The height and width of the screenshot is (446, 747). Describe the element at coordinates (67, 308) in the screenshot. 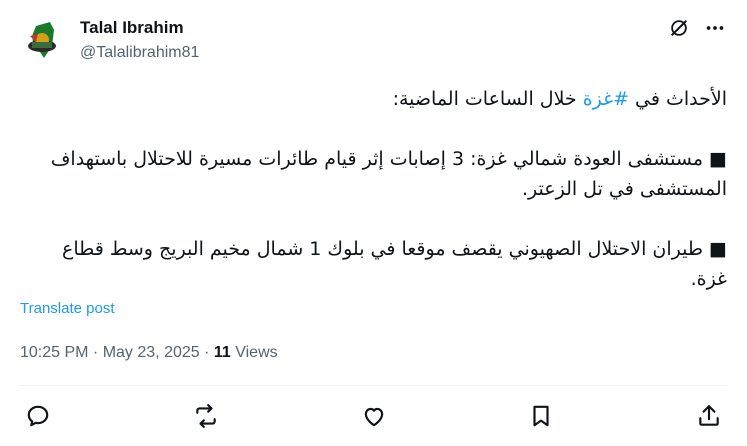

I see `translate-post-link: Translate post` at that location.